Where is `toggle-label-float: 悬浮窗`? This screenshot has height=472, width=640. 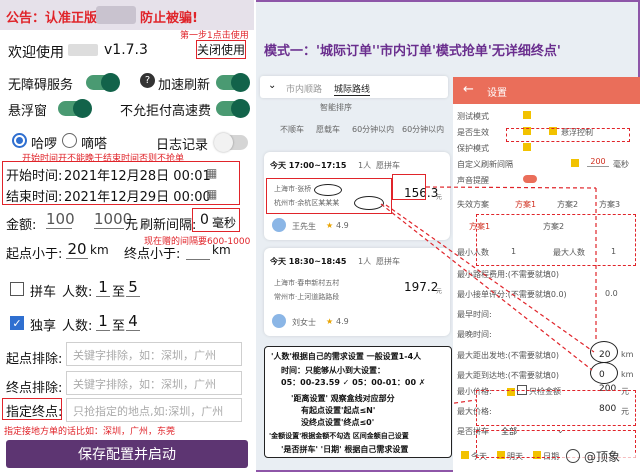
toggle-label-float: 悬浮窗 is located at coordinates (28, 111).